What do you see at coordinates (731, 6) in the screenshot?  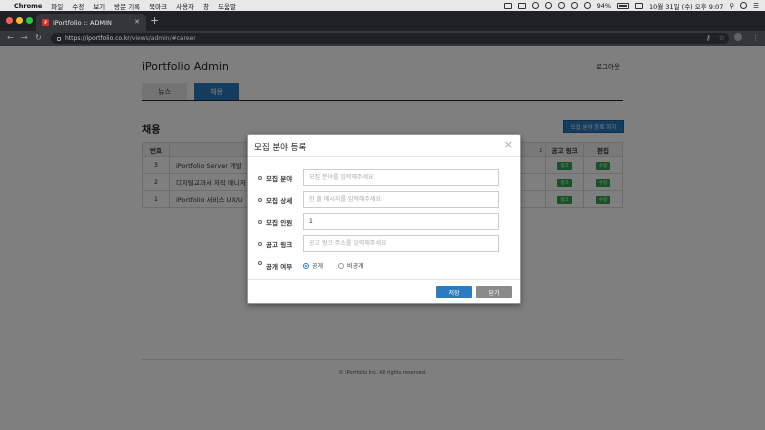 I see `spotlight-icon: ⚲` at bounding box center [731, 6].